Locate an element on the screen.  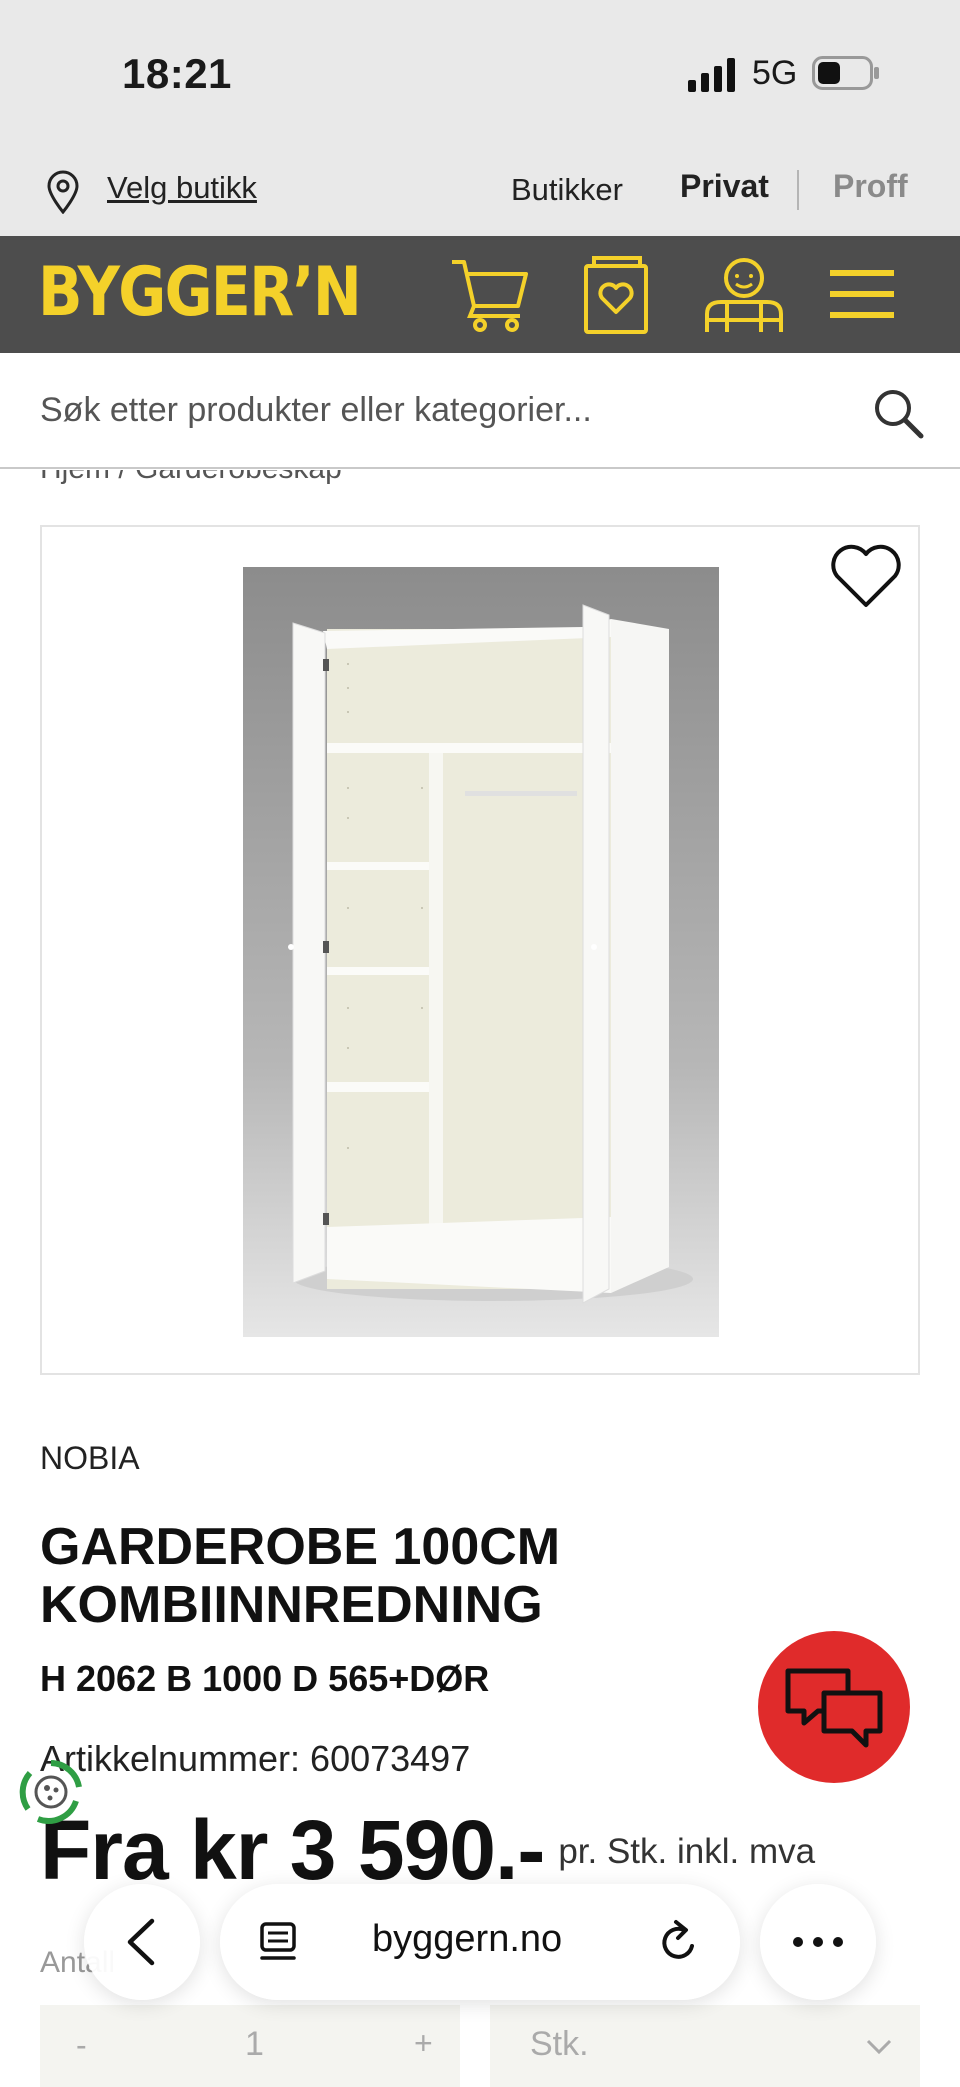
chat-bubbles-icon is located at coordinates (834, 1708).